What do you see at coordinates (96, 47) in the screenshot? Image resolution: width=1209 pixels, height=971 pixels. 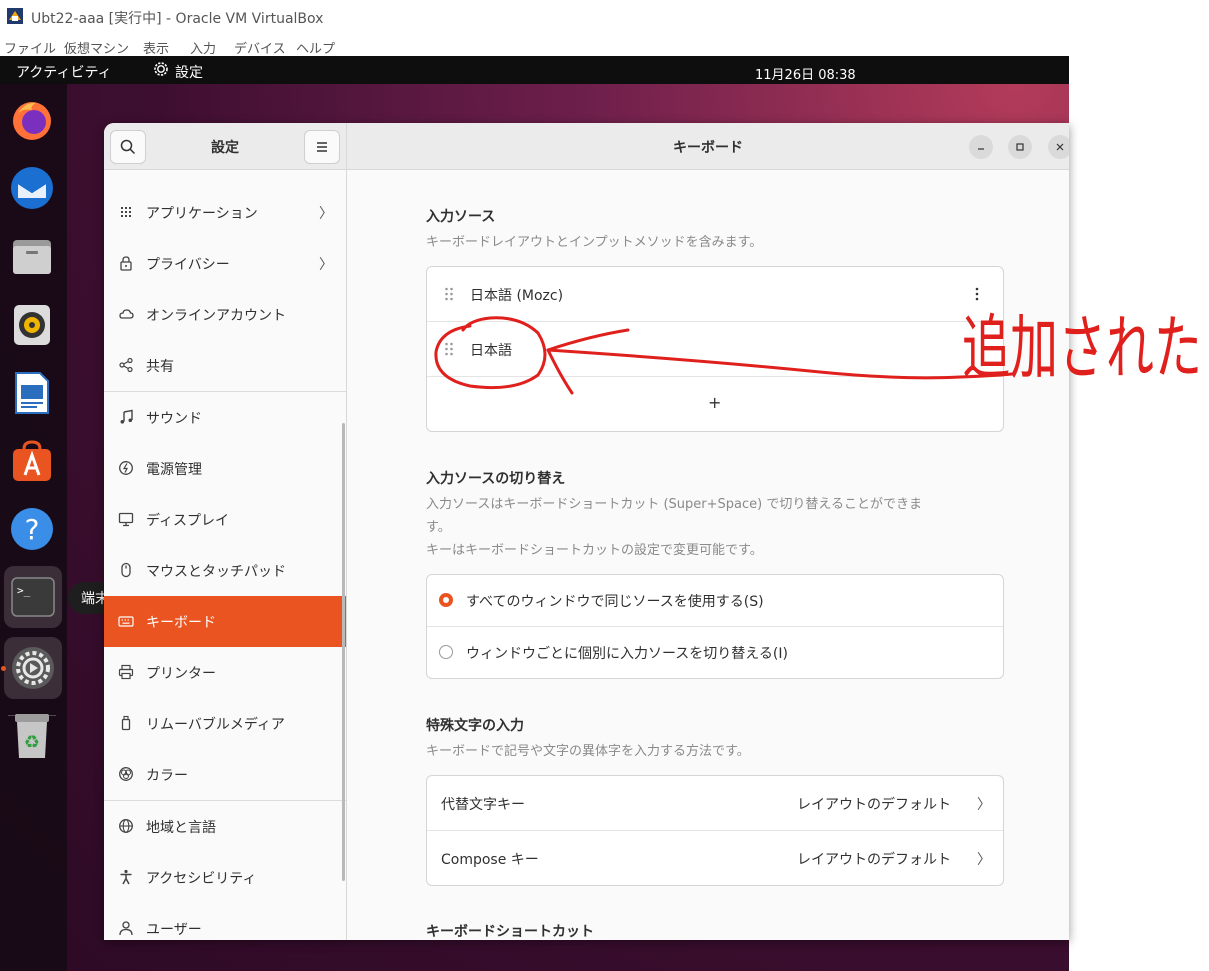 I see `menu-machine: 仮想マシン` at bounding box center [96, 47].